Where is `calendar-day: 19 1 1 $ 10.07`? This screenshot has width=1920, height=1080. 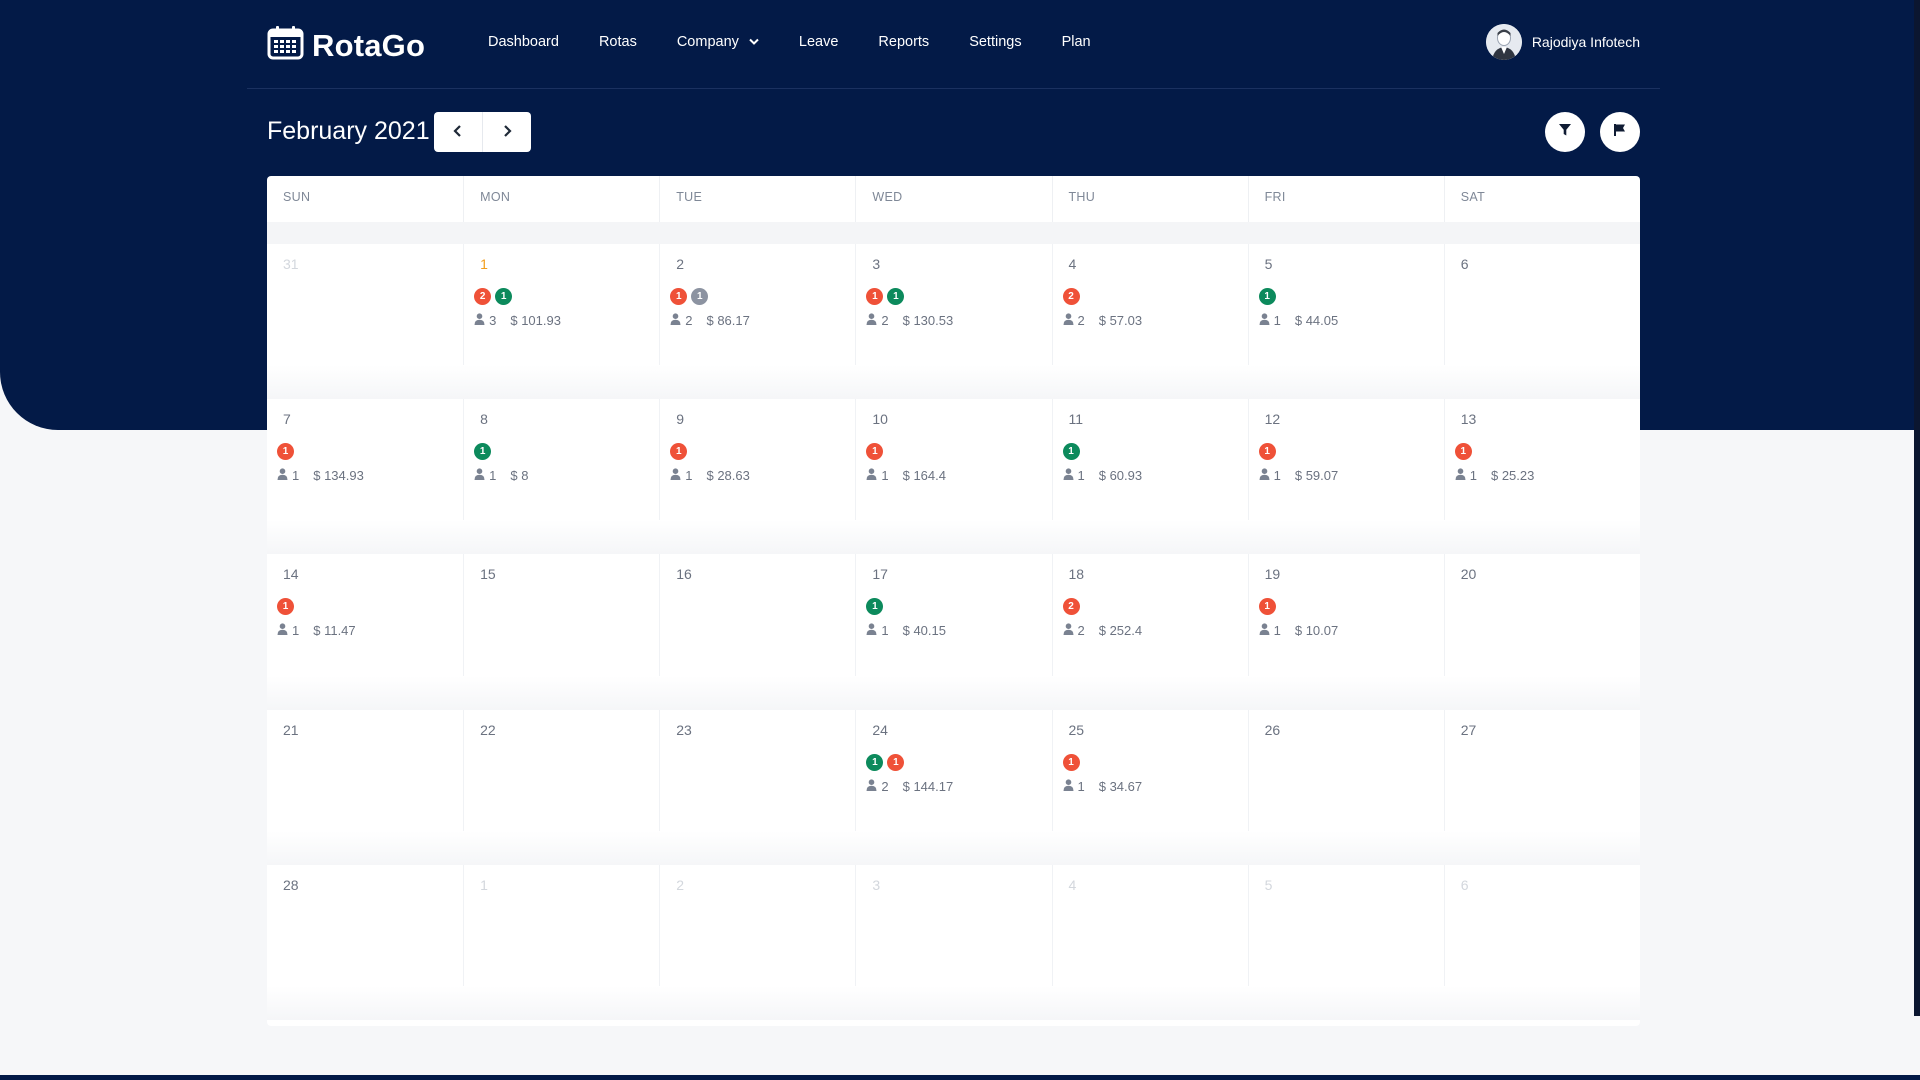 calendar-day: 19 1 1 $ 10.07 is located at coordinates (1345, 632).